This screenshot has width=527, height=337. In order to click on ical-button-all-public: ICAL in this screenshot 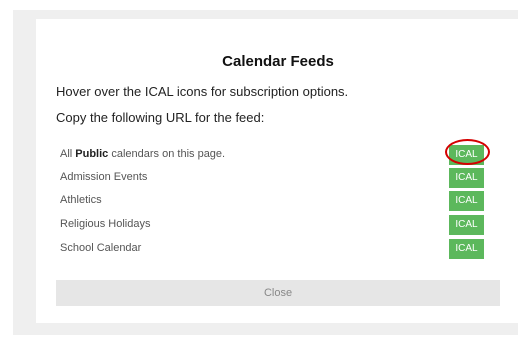, I will do `click(466, 155)`.